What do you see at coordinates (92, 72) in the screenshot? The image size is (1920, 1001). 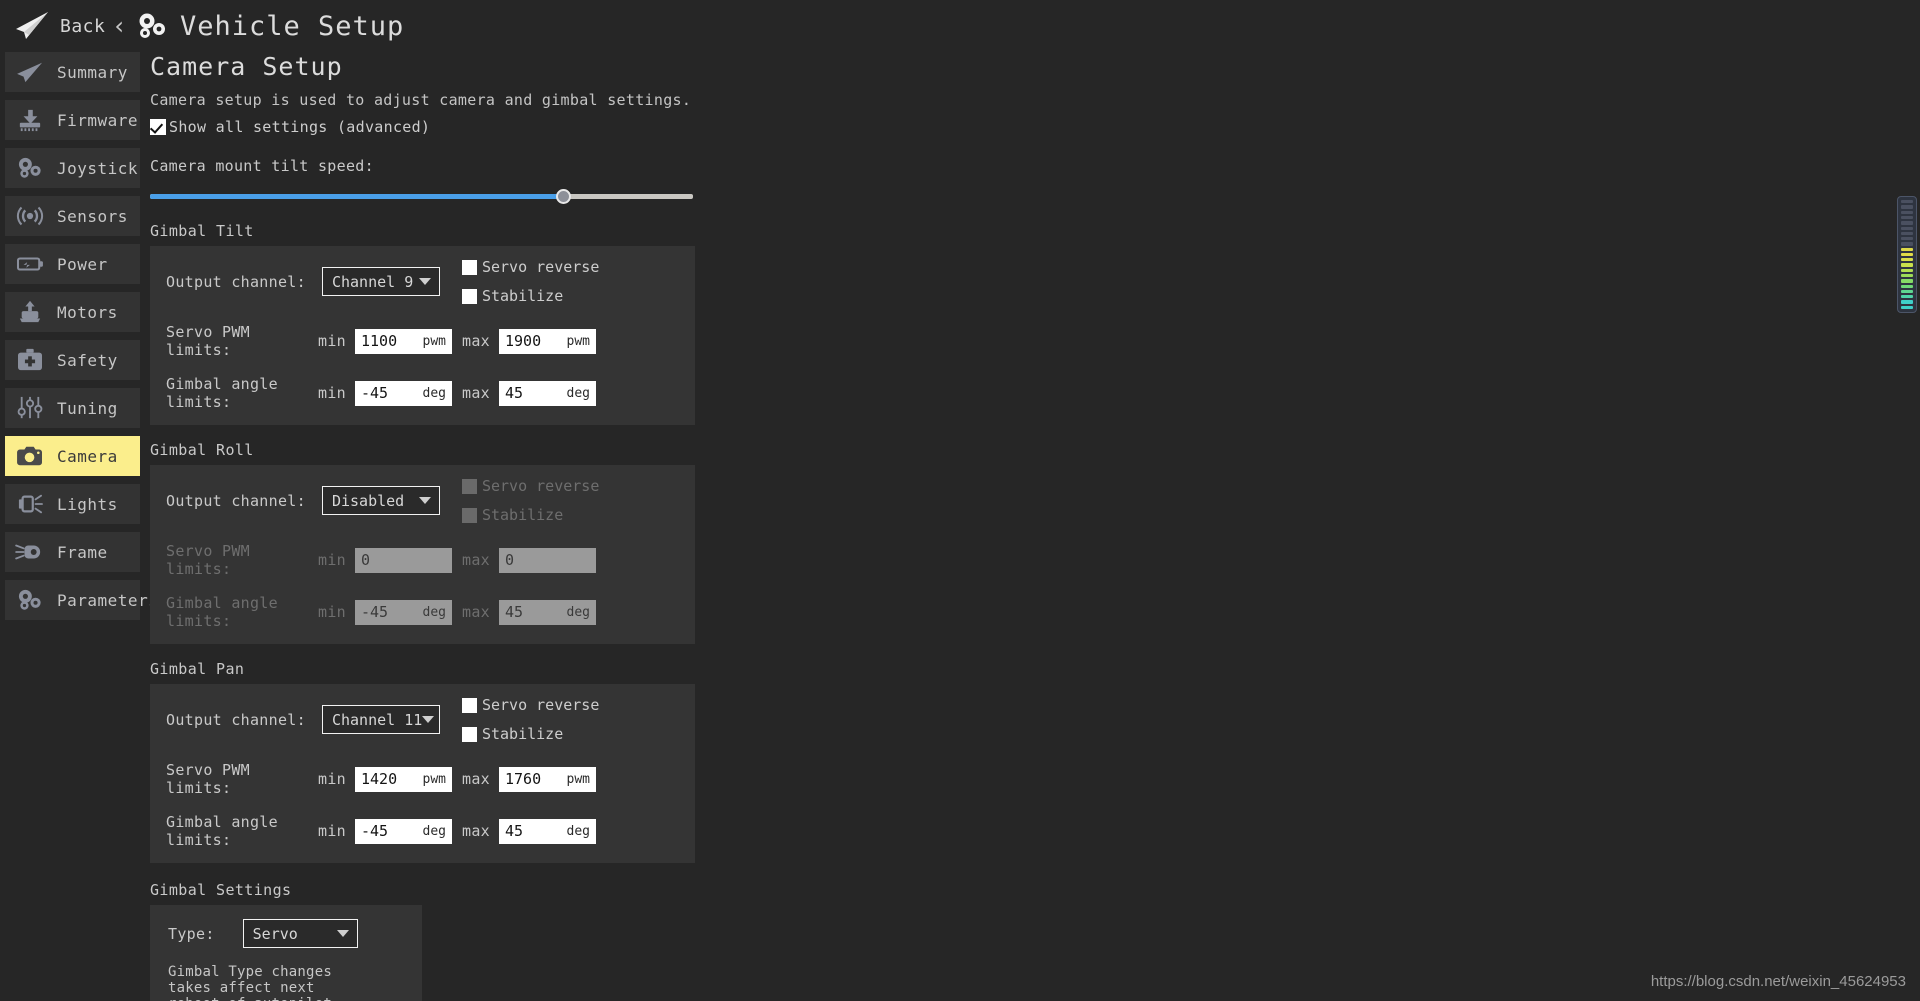 I see `sidebar-item-label: Summary` at bounding box center [92, 72].